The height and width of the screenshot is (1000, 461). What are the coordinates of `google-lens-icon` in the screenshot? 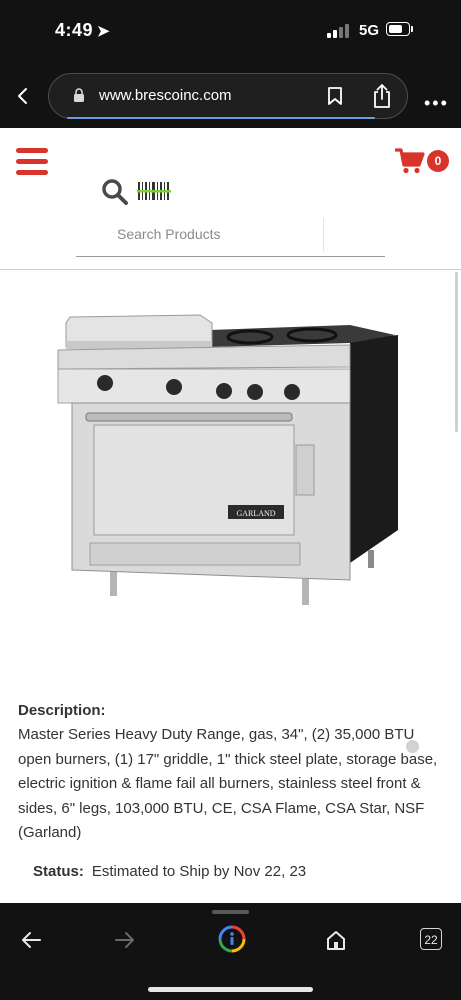 It's located at (232, 939).